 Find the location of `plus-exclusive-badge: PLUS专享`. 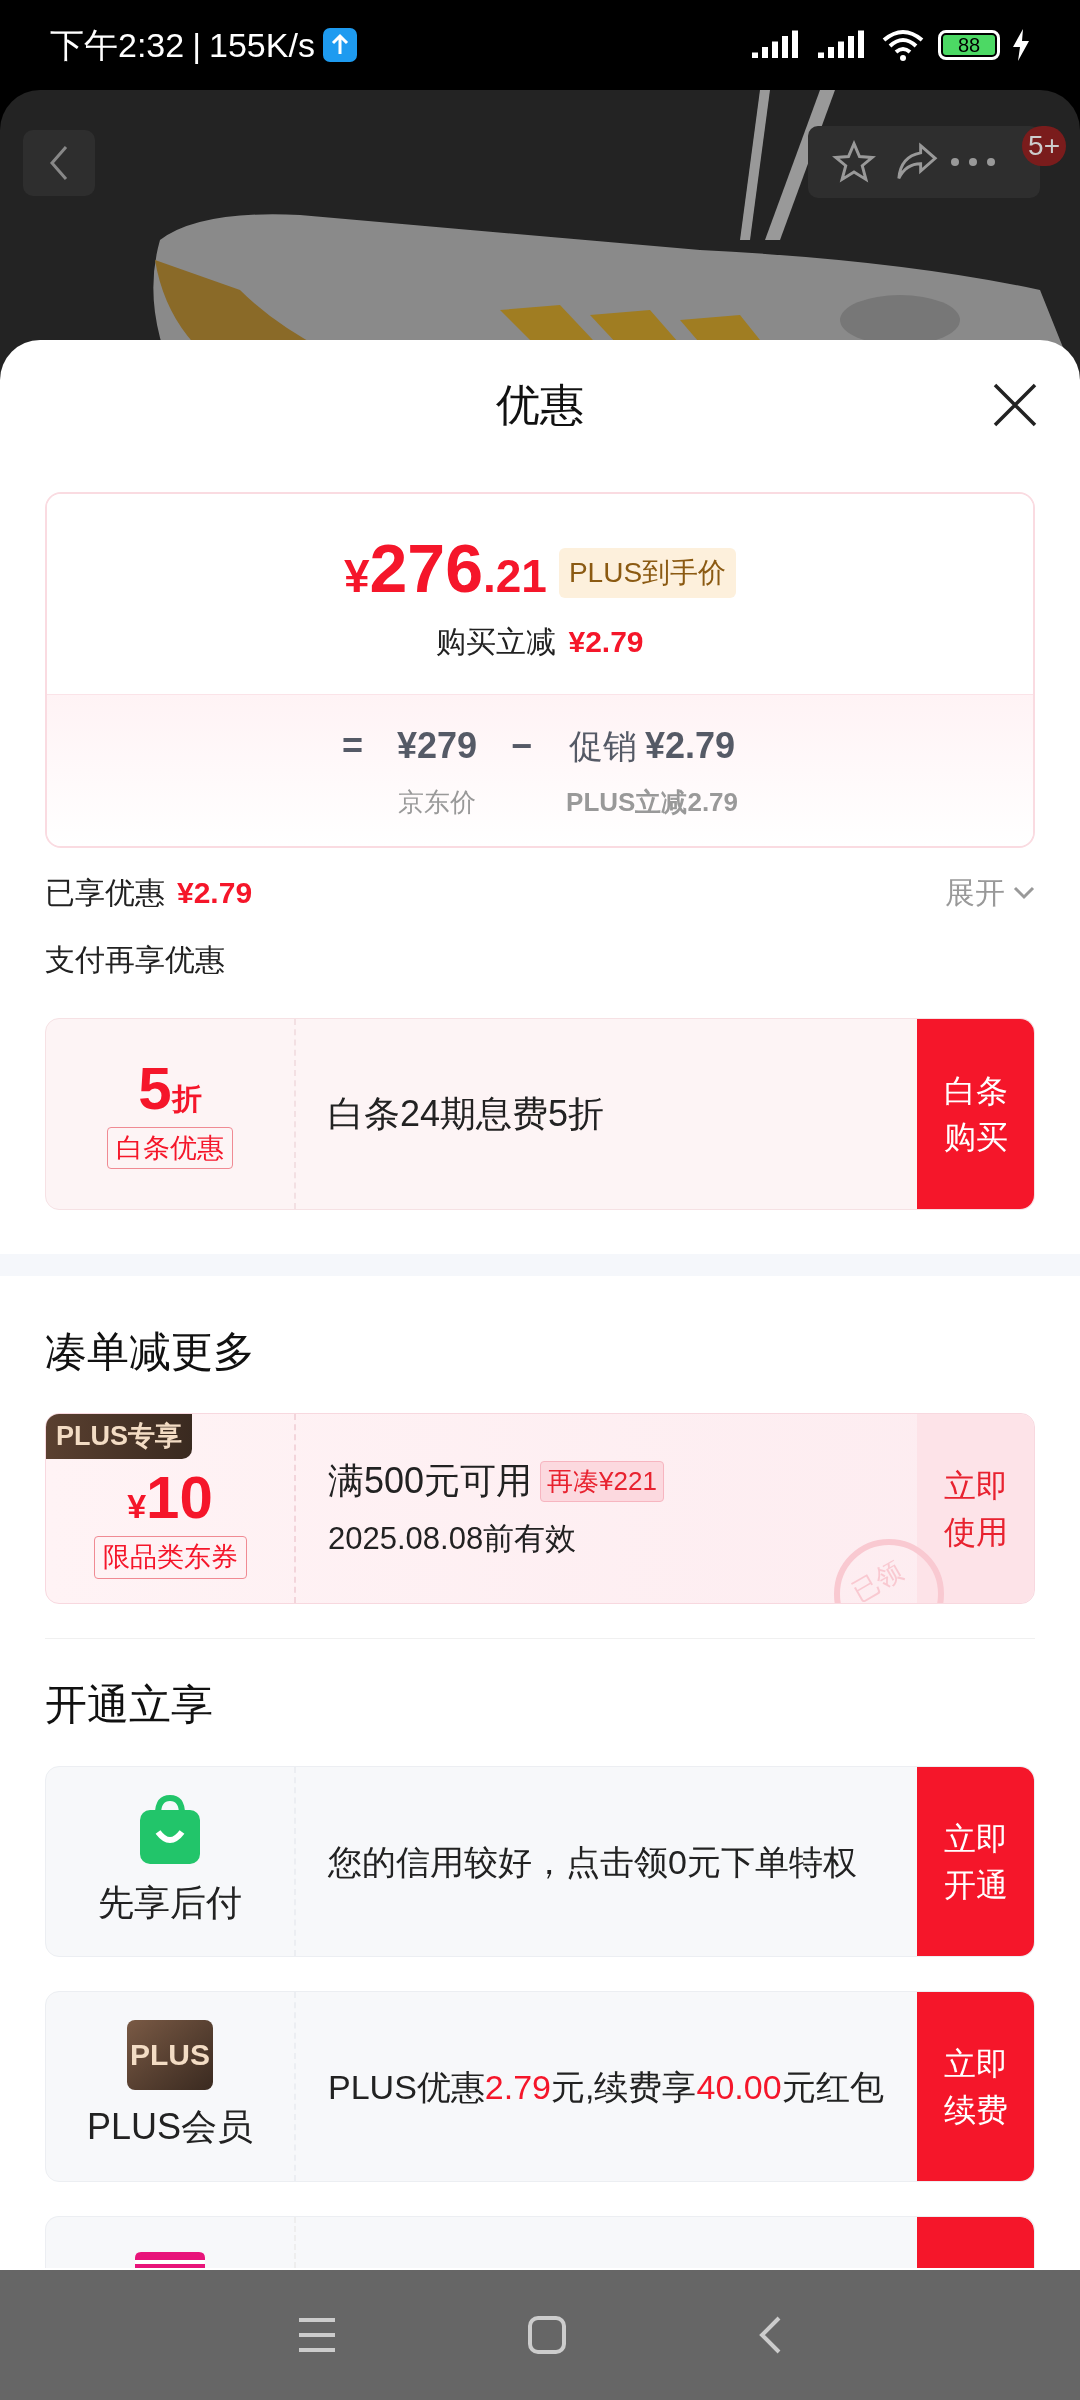

plus-exclusive-badge: PLUS专享 is located at coordinates (119, 1436).